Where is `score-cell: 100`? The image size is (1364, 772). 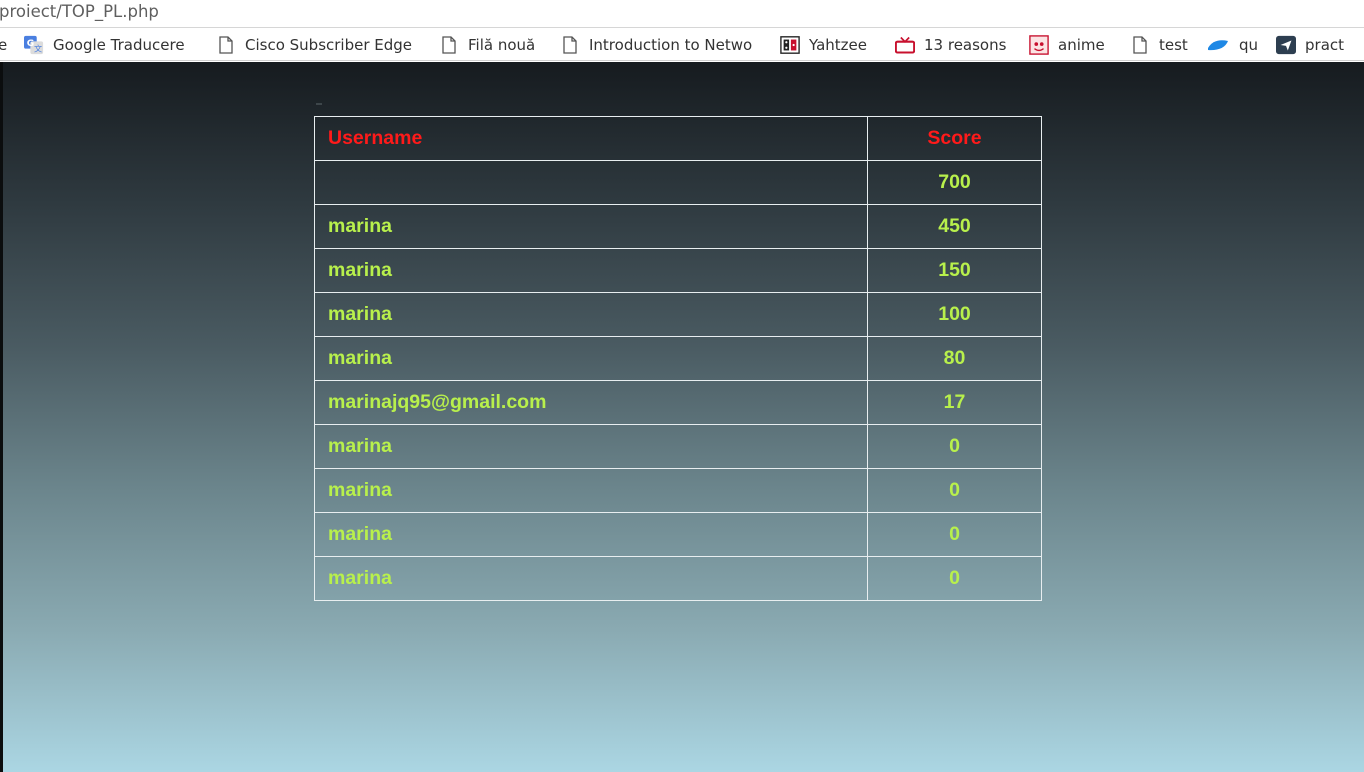
score-cell: 100 is located at coordinates (954, 314).